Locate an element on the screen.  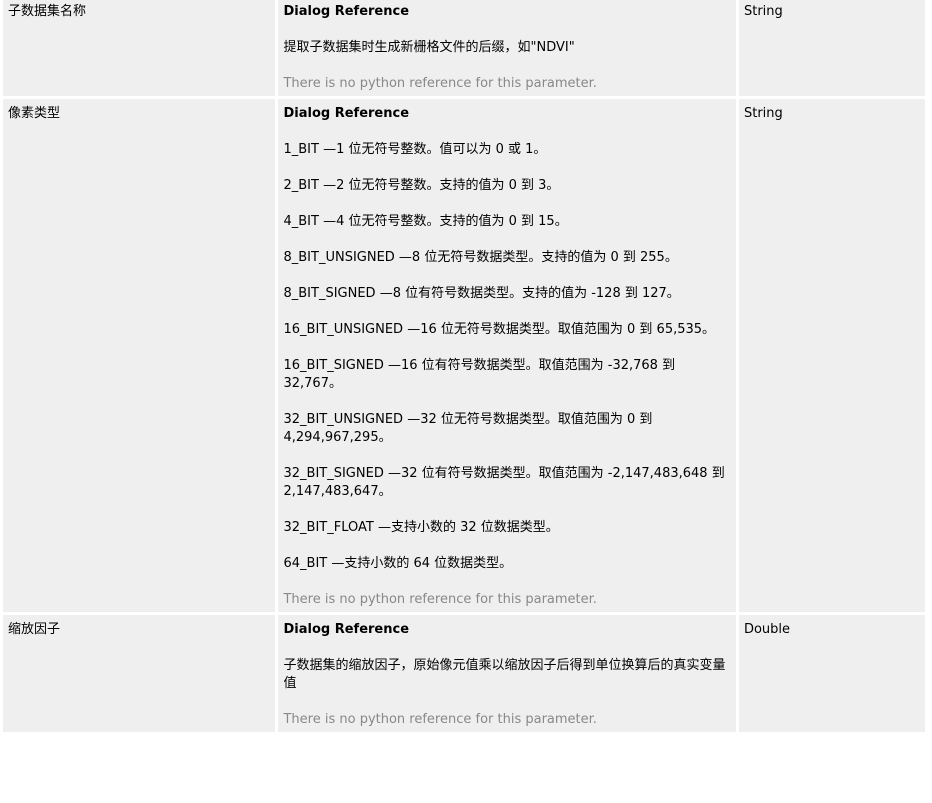
parameter-description: 子数据集的缩放因子，原始像元值乘以缩放因子后得到单位换算后的真实变量值 is located at coordinates (504, 674).